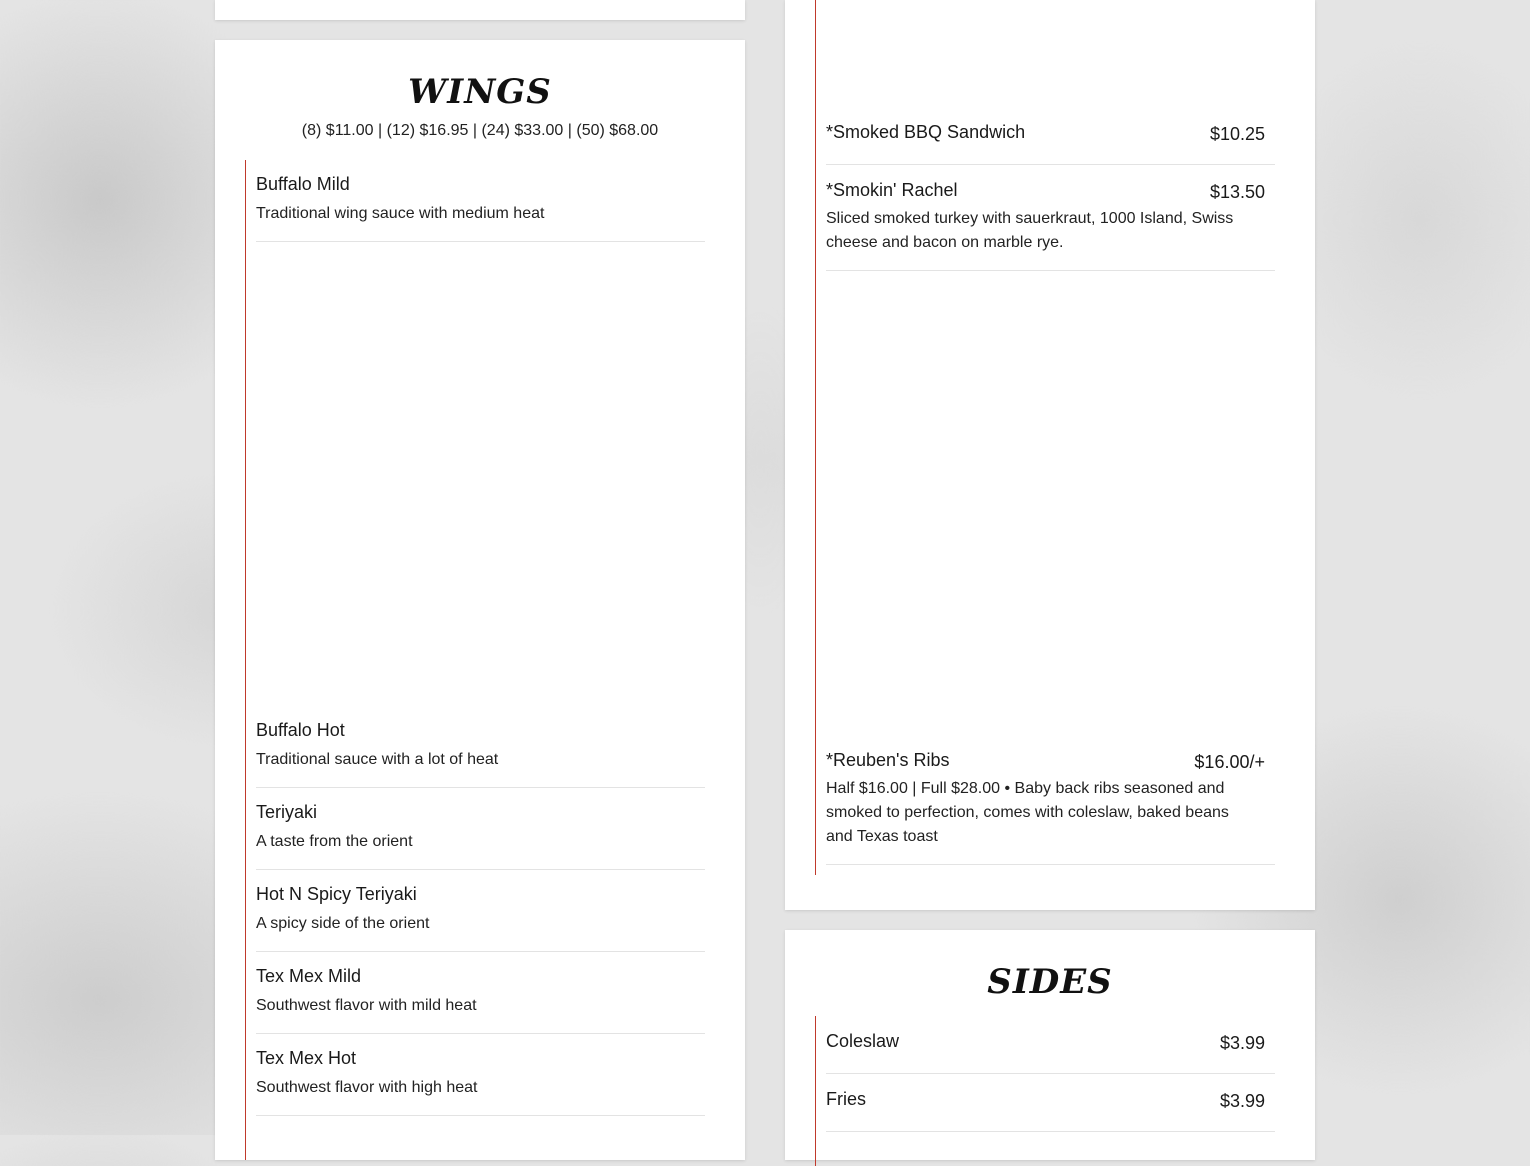  Describe the element at coordinates (1237, 192) in the screenshot. I see `item-price: $13.50` at that location.